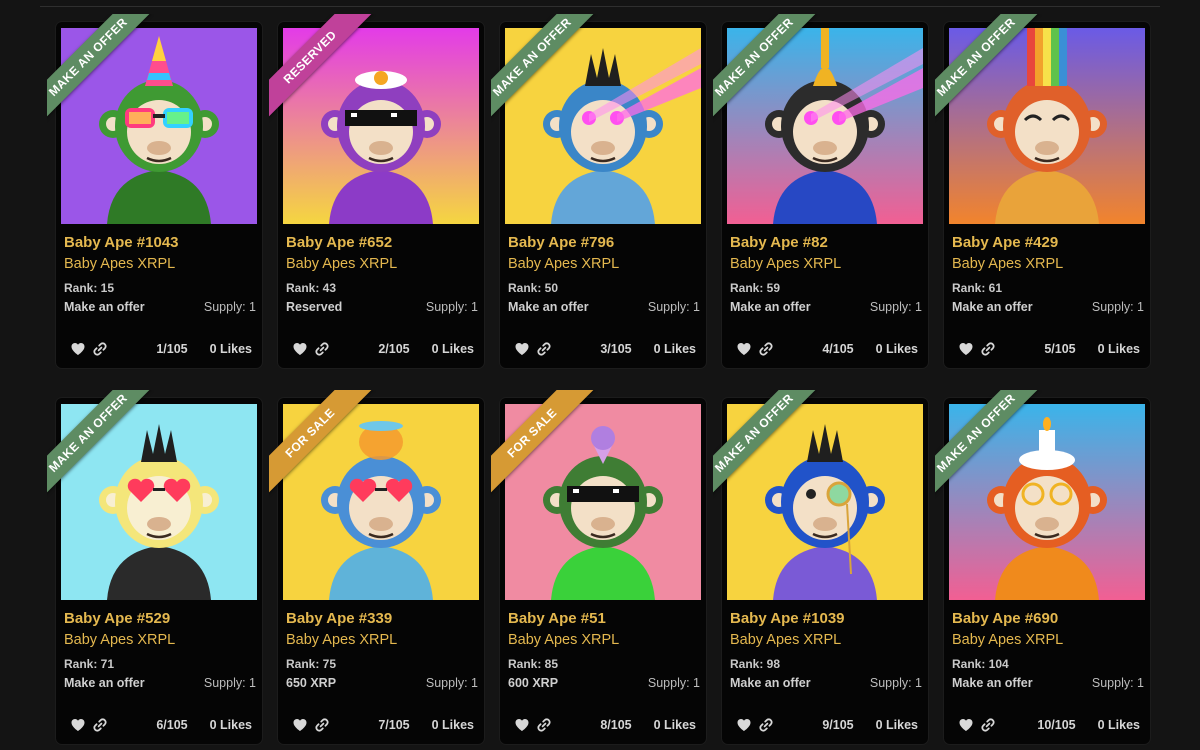  What do you see at coordinates (160, 245) in the screenshot?
I see `nft-title: Baby Ape #1043` at bounding box center [160, 245].